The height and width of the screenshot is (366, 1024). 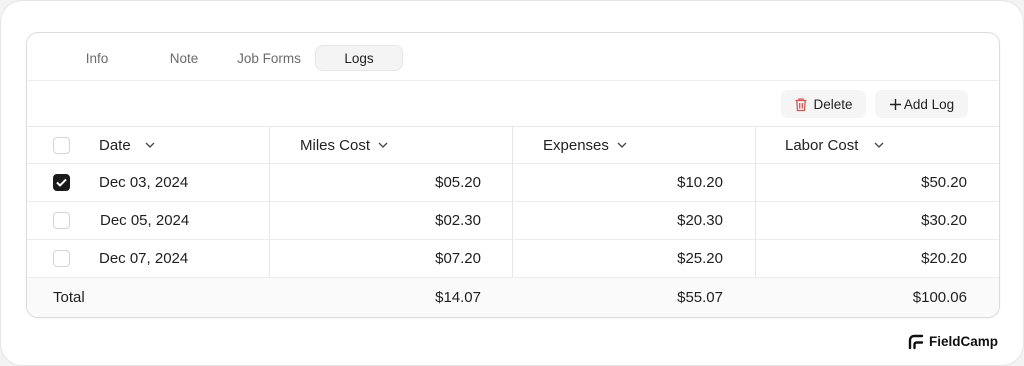 I want to click on header-expenses-label: Expenses, so click(x=576, y=145).